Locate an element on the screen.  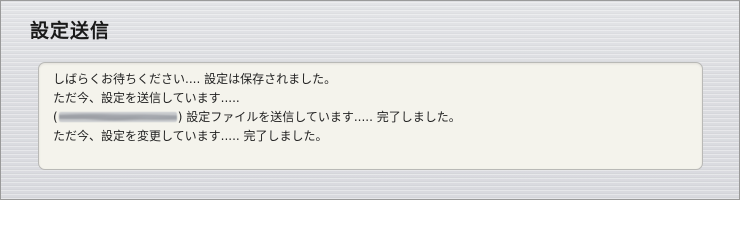
status-message-changed: ただ今、設定を変更しています..... 完了しました。 is located at coordinates (190, 136).